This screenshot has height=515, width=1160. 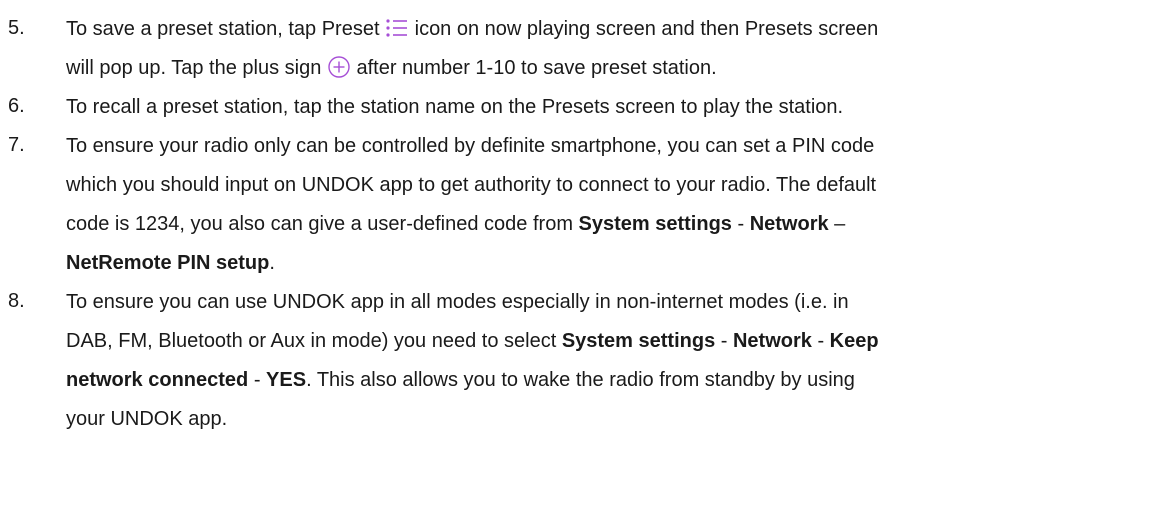 What do you see at coordinates (16, 28) in the screenshot?
I see `item-number: 5.` at bounding box center [16, 28].